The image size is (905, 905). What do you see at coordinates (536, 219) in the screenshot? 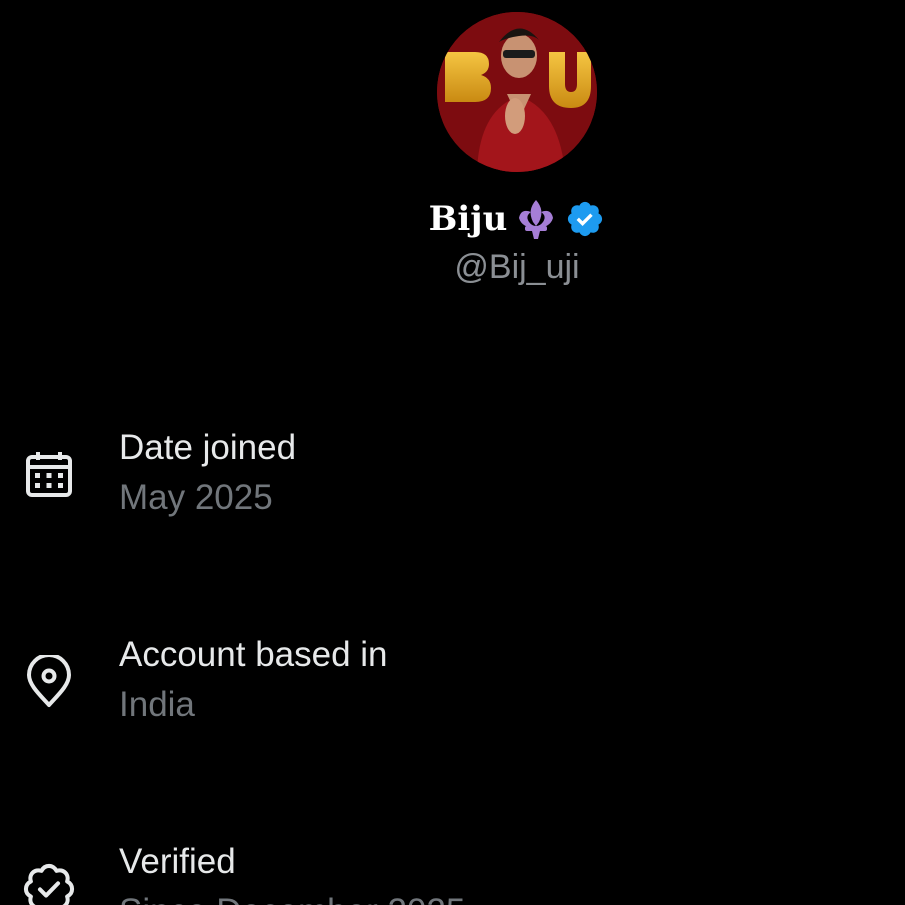
I see `fleur-de-lis-icon` at bounding box center [536, 219].